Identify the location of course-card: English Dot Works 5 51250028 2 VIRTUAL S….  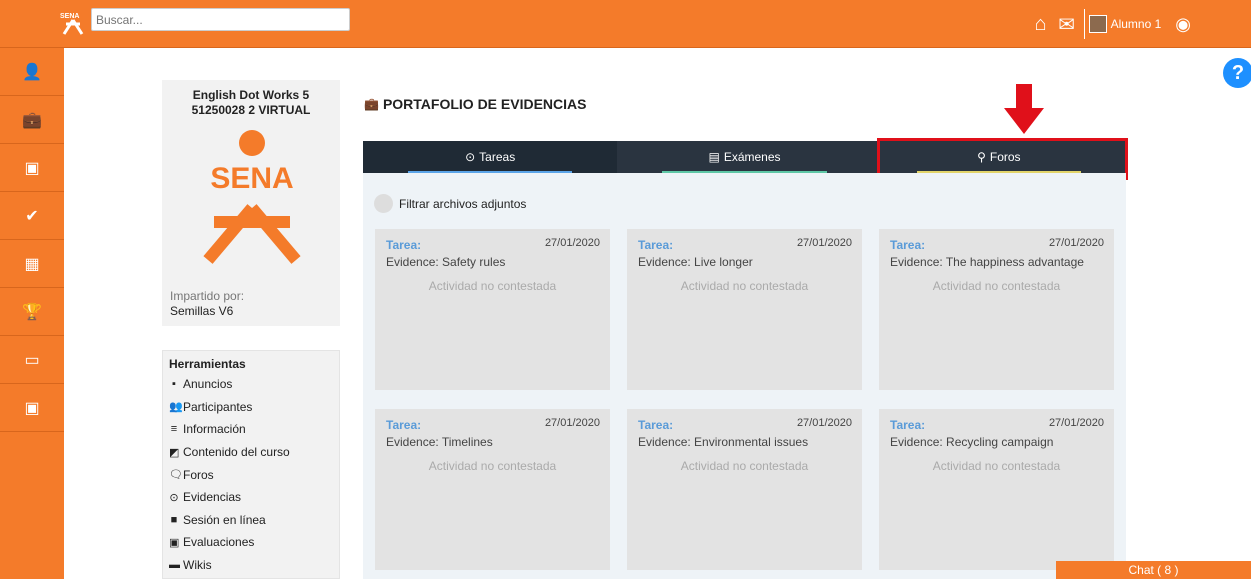
(251, 203).